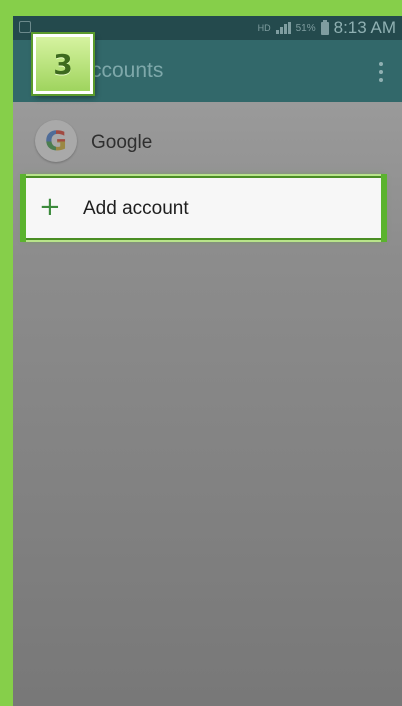 The image size is (402, 706). I want to click on add-account-button: + Add account, so click(203, 208).